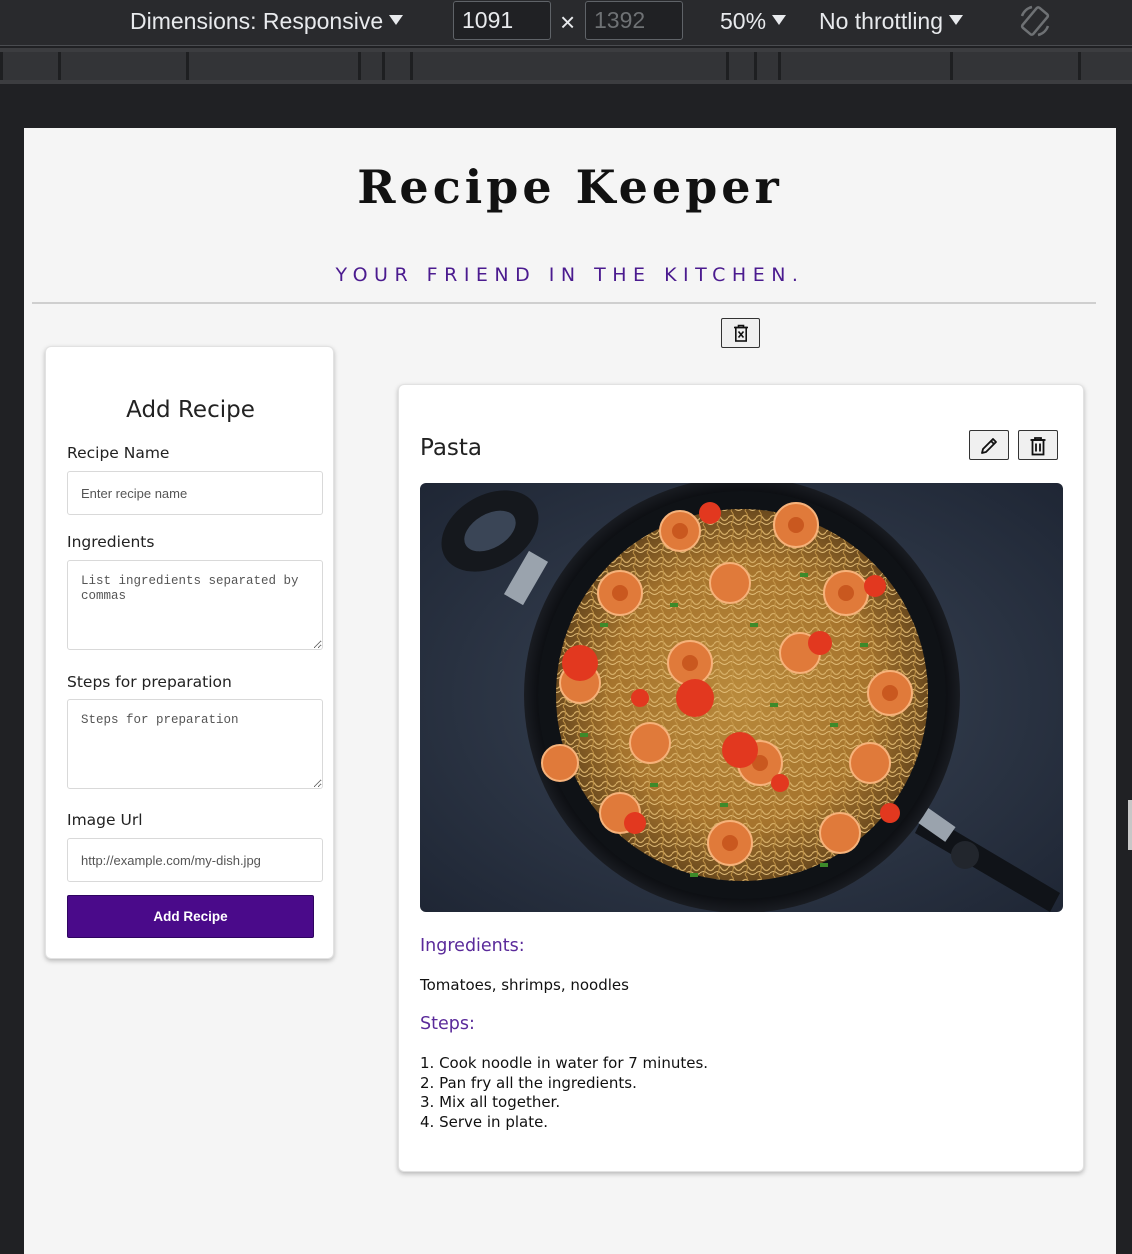 The width and height of the screenshot is (1132, 1254). What do you see at coordinates (524, 985) in the screenshot?
I see `ingredients-text: Tomatoes, shrimps, noodles` at bounding box center [524, 985].